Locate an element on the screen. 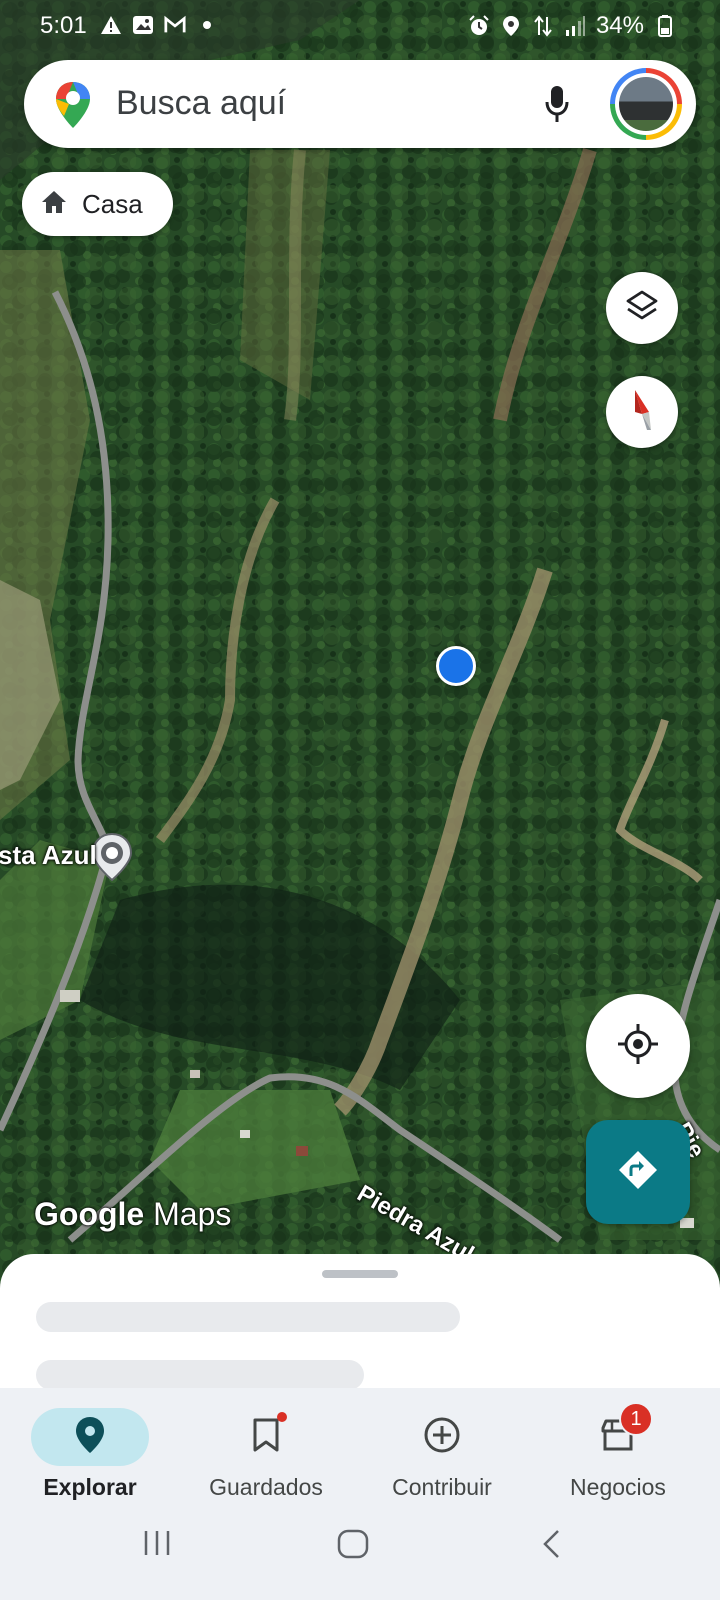  add-circle-icon is located at coordinates (442, 1437).